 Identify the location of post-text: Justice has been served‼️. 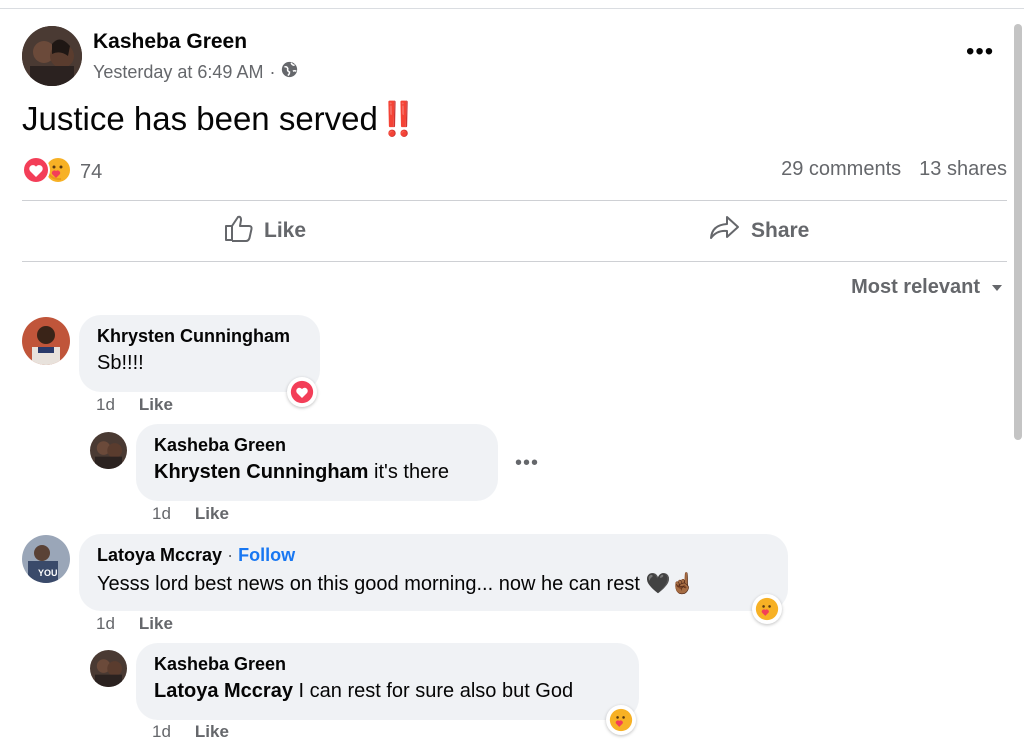
(220, 119).